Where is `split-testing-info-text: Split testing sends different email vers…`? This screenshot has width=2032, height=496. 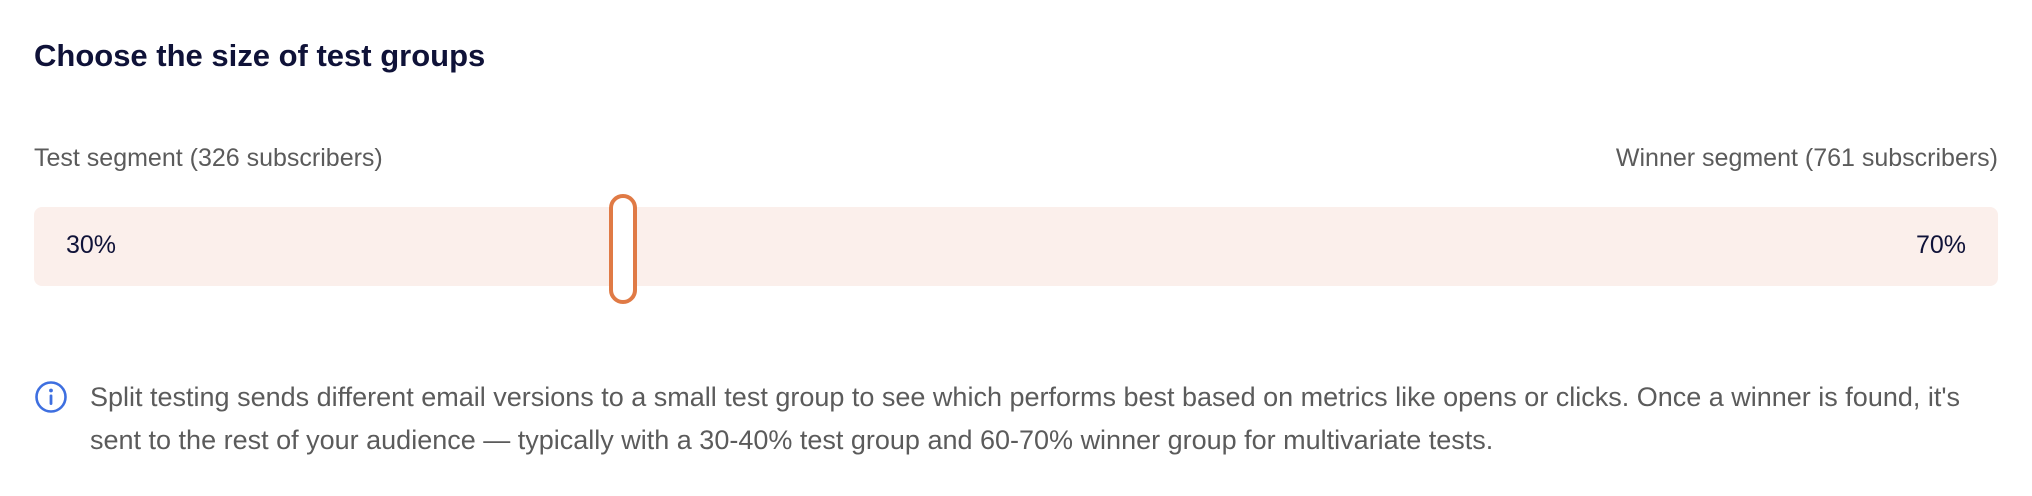 split-testing-info-text: Split testing sends different email vers… is located at coordinates (1025, 418).